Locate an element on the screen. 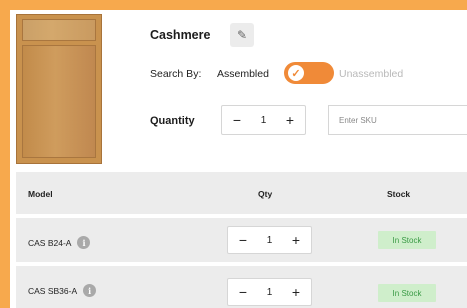  sku-input is located at coordinates (397, 120).